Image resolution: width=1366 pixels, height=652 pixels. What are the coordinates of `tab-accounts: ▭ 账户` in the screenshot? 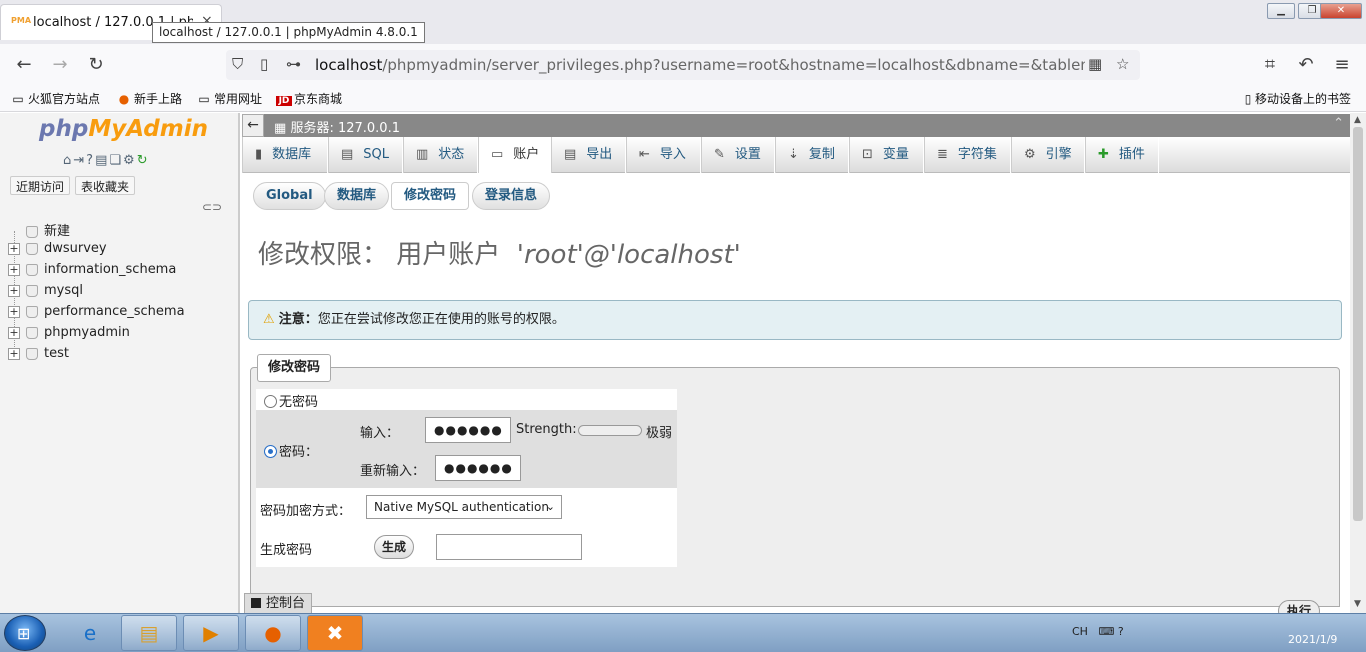 It's located at (514, 155).